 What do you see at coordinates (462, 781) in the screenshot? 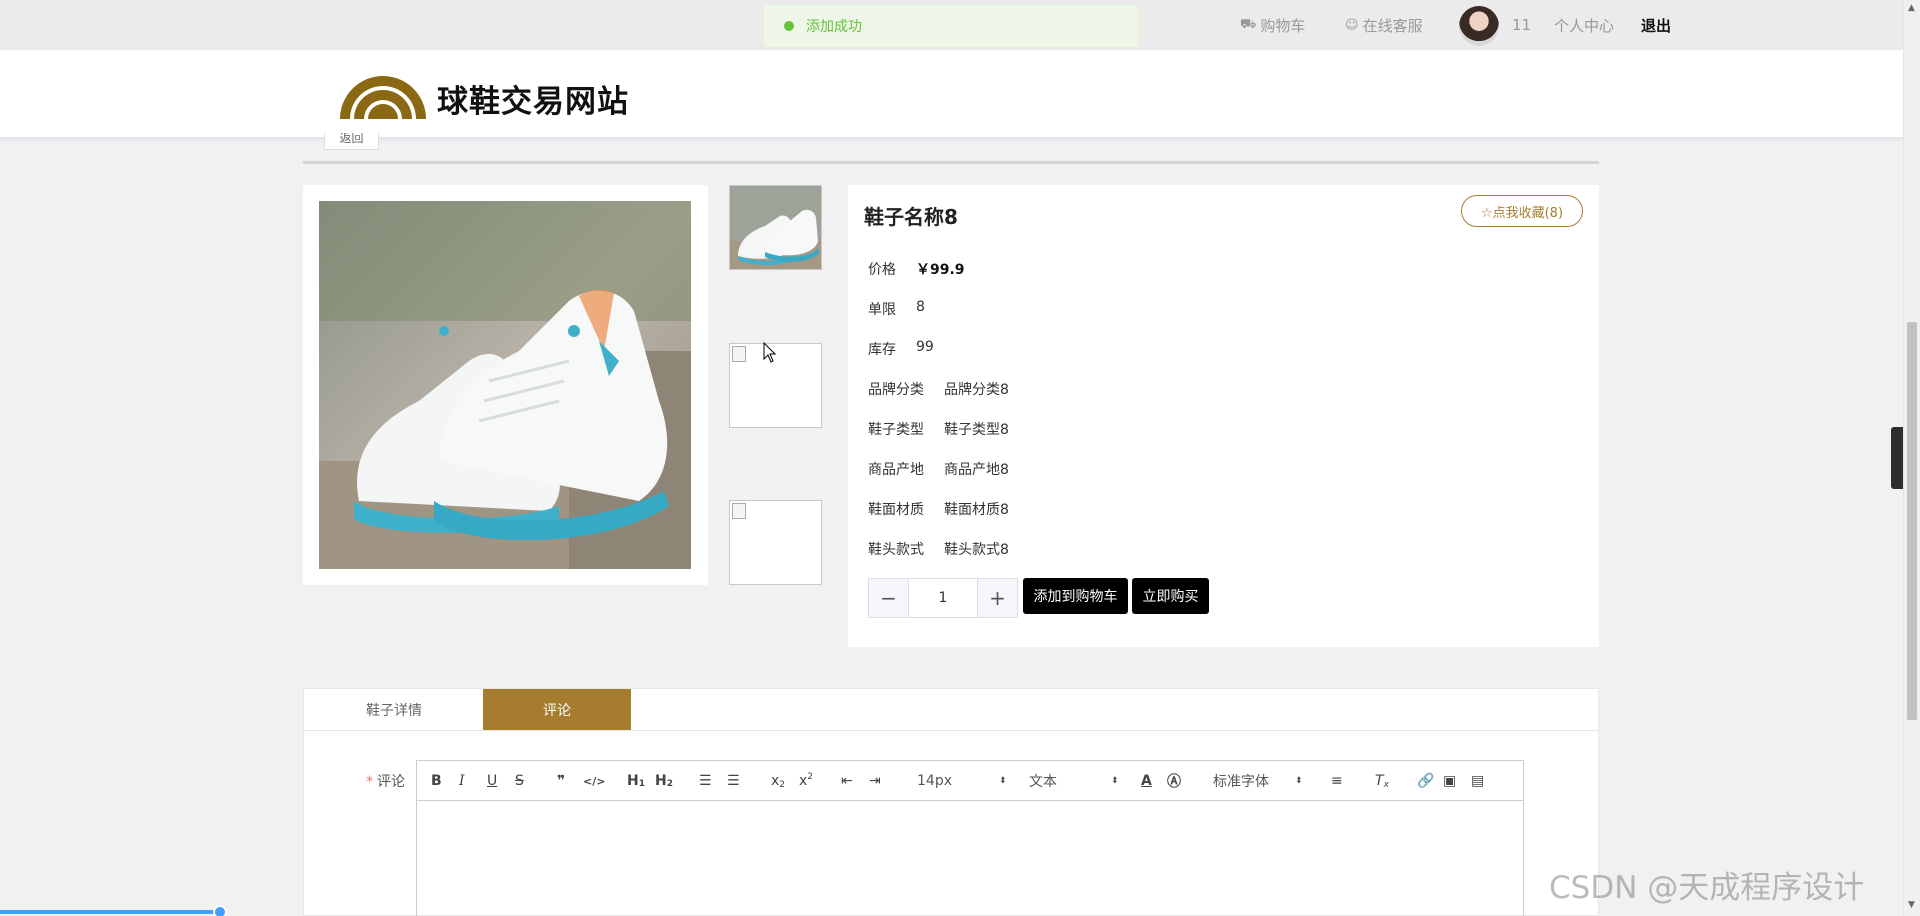
I see `italic-icon: I` at bounding box center [462, 781].